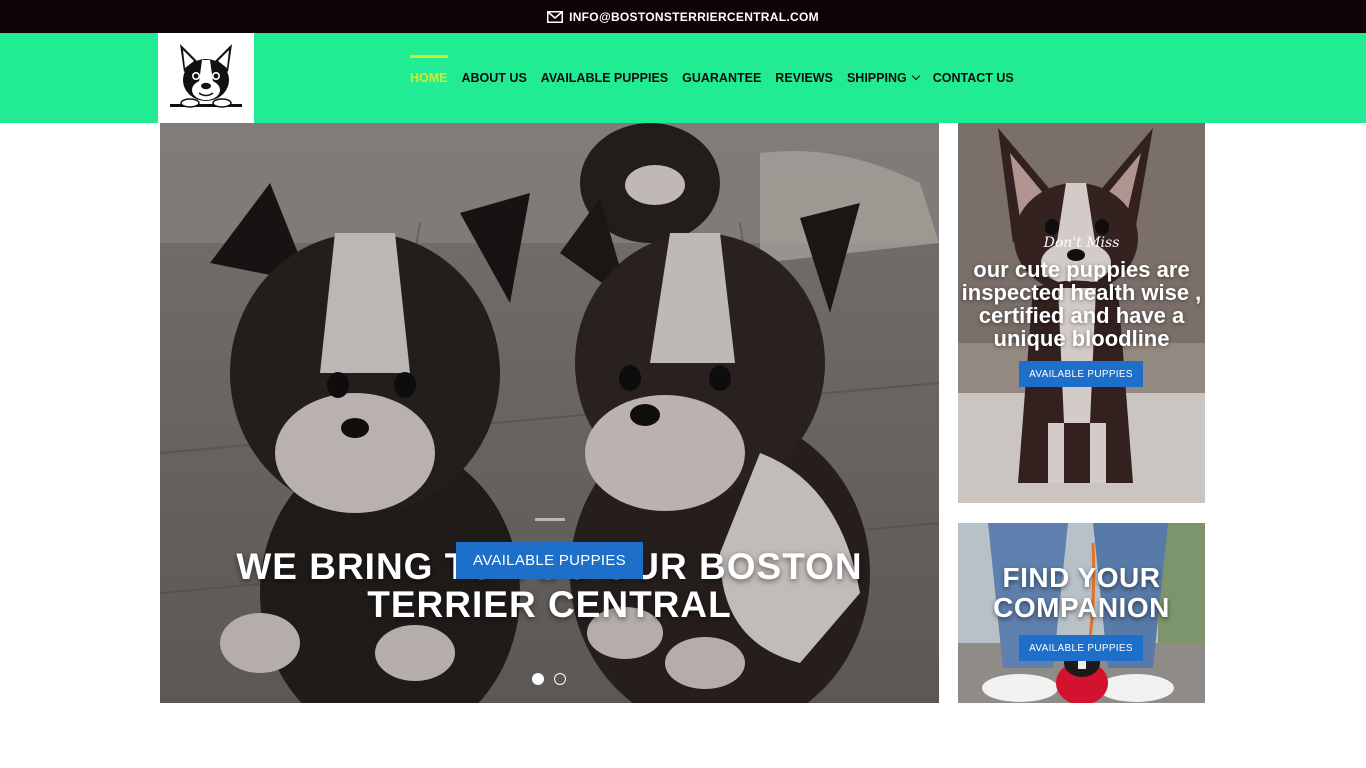 The height and width of the screenshot is (768, 1366). What do you see at coordinates (1081, 243) in the screenshot?
I see `promo-kicker: Don't Miss` at bounding box center [1081, 243].